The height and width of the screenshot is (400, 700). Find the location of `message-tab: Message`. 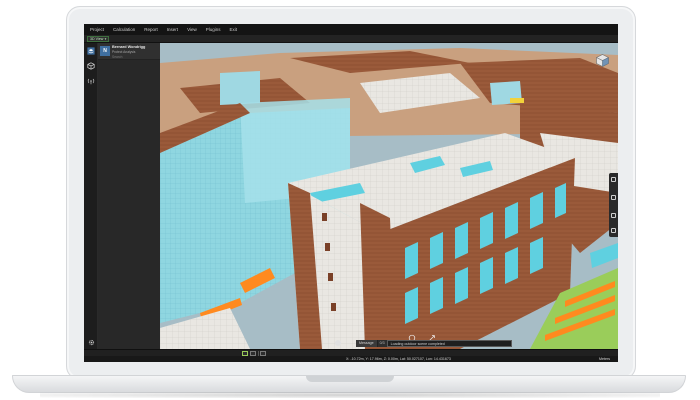

message-tab: Message is located at coordinates (367, 343).